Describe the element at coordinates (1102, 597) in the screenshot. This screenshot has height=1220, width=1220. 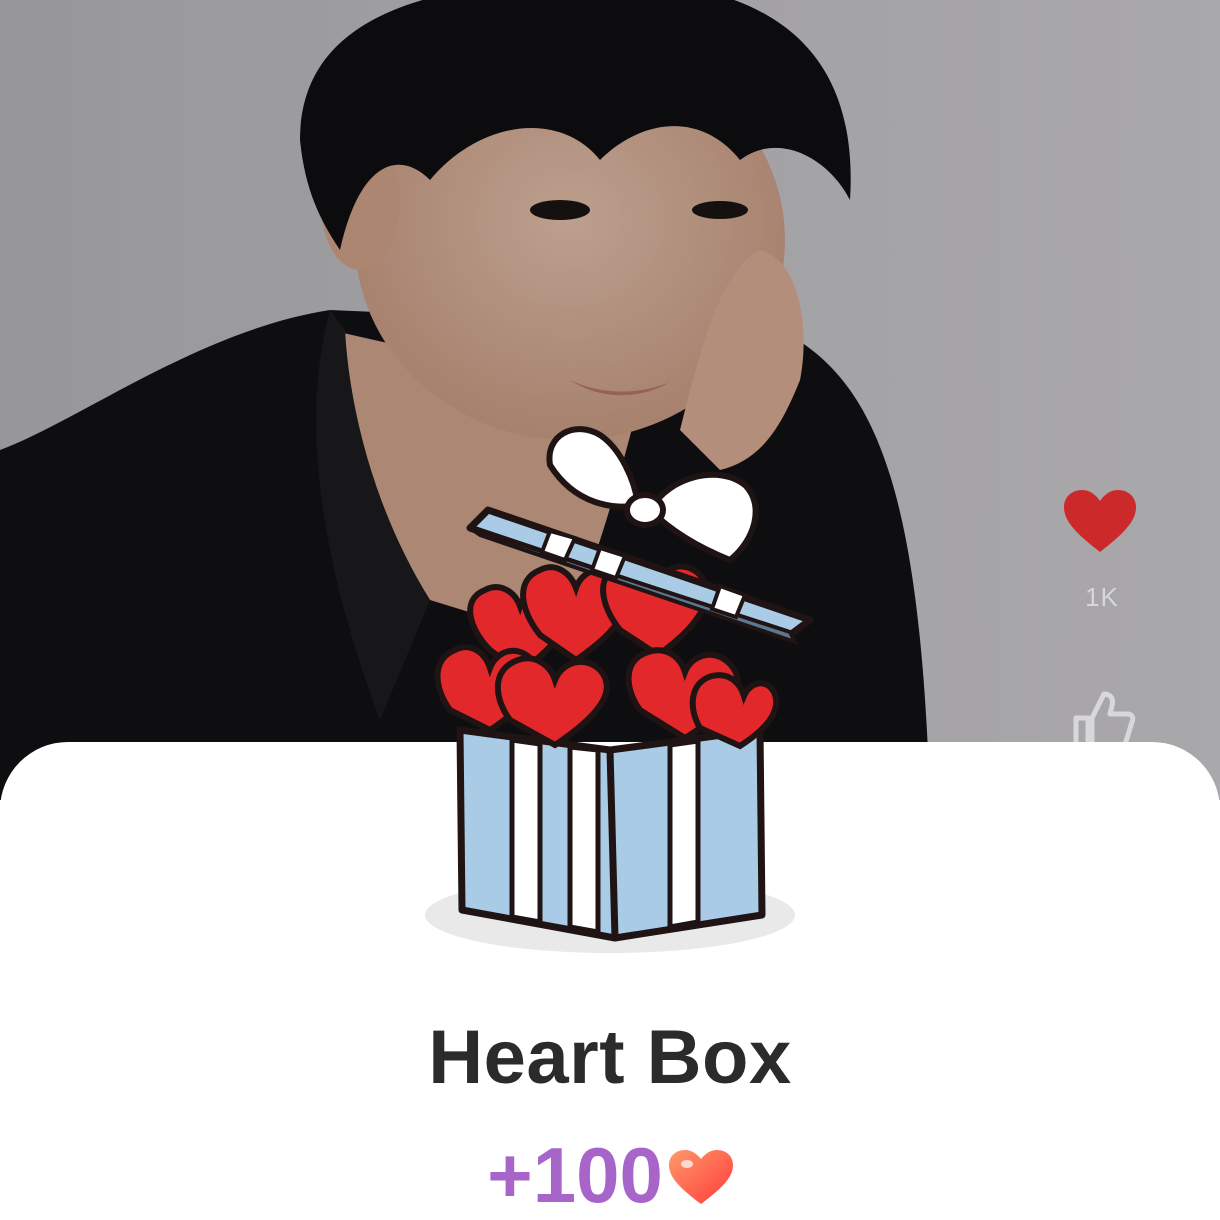
I see `like-count: 1K` at that location.